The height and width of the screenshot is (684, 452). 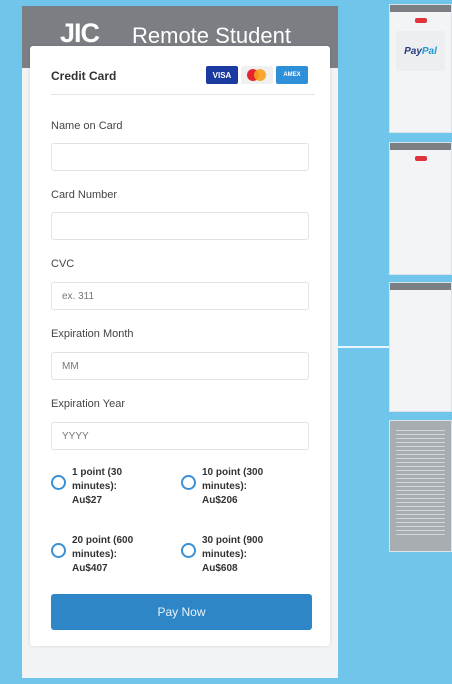 I want to click on option-10-point: 10 point (300 minutes): Au$206, so click(x=229, y=487).